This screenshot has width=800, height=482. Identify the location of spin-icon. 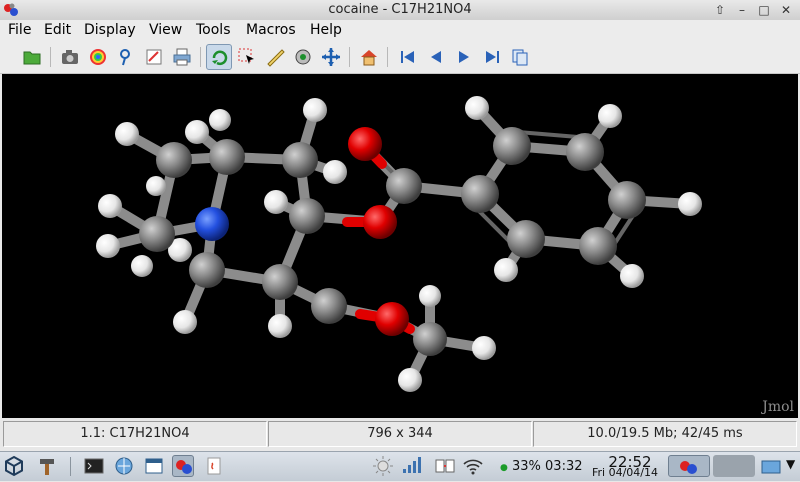
(303, 57).